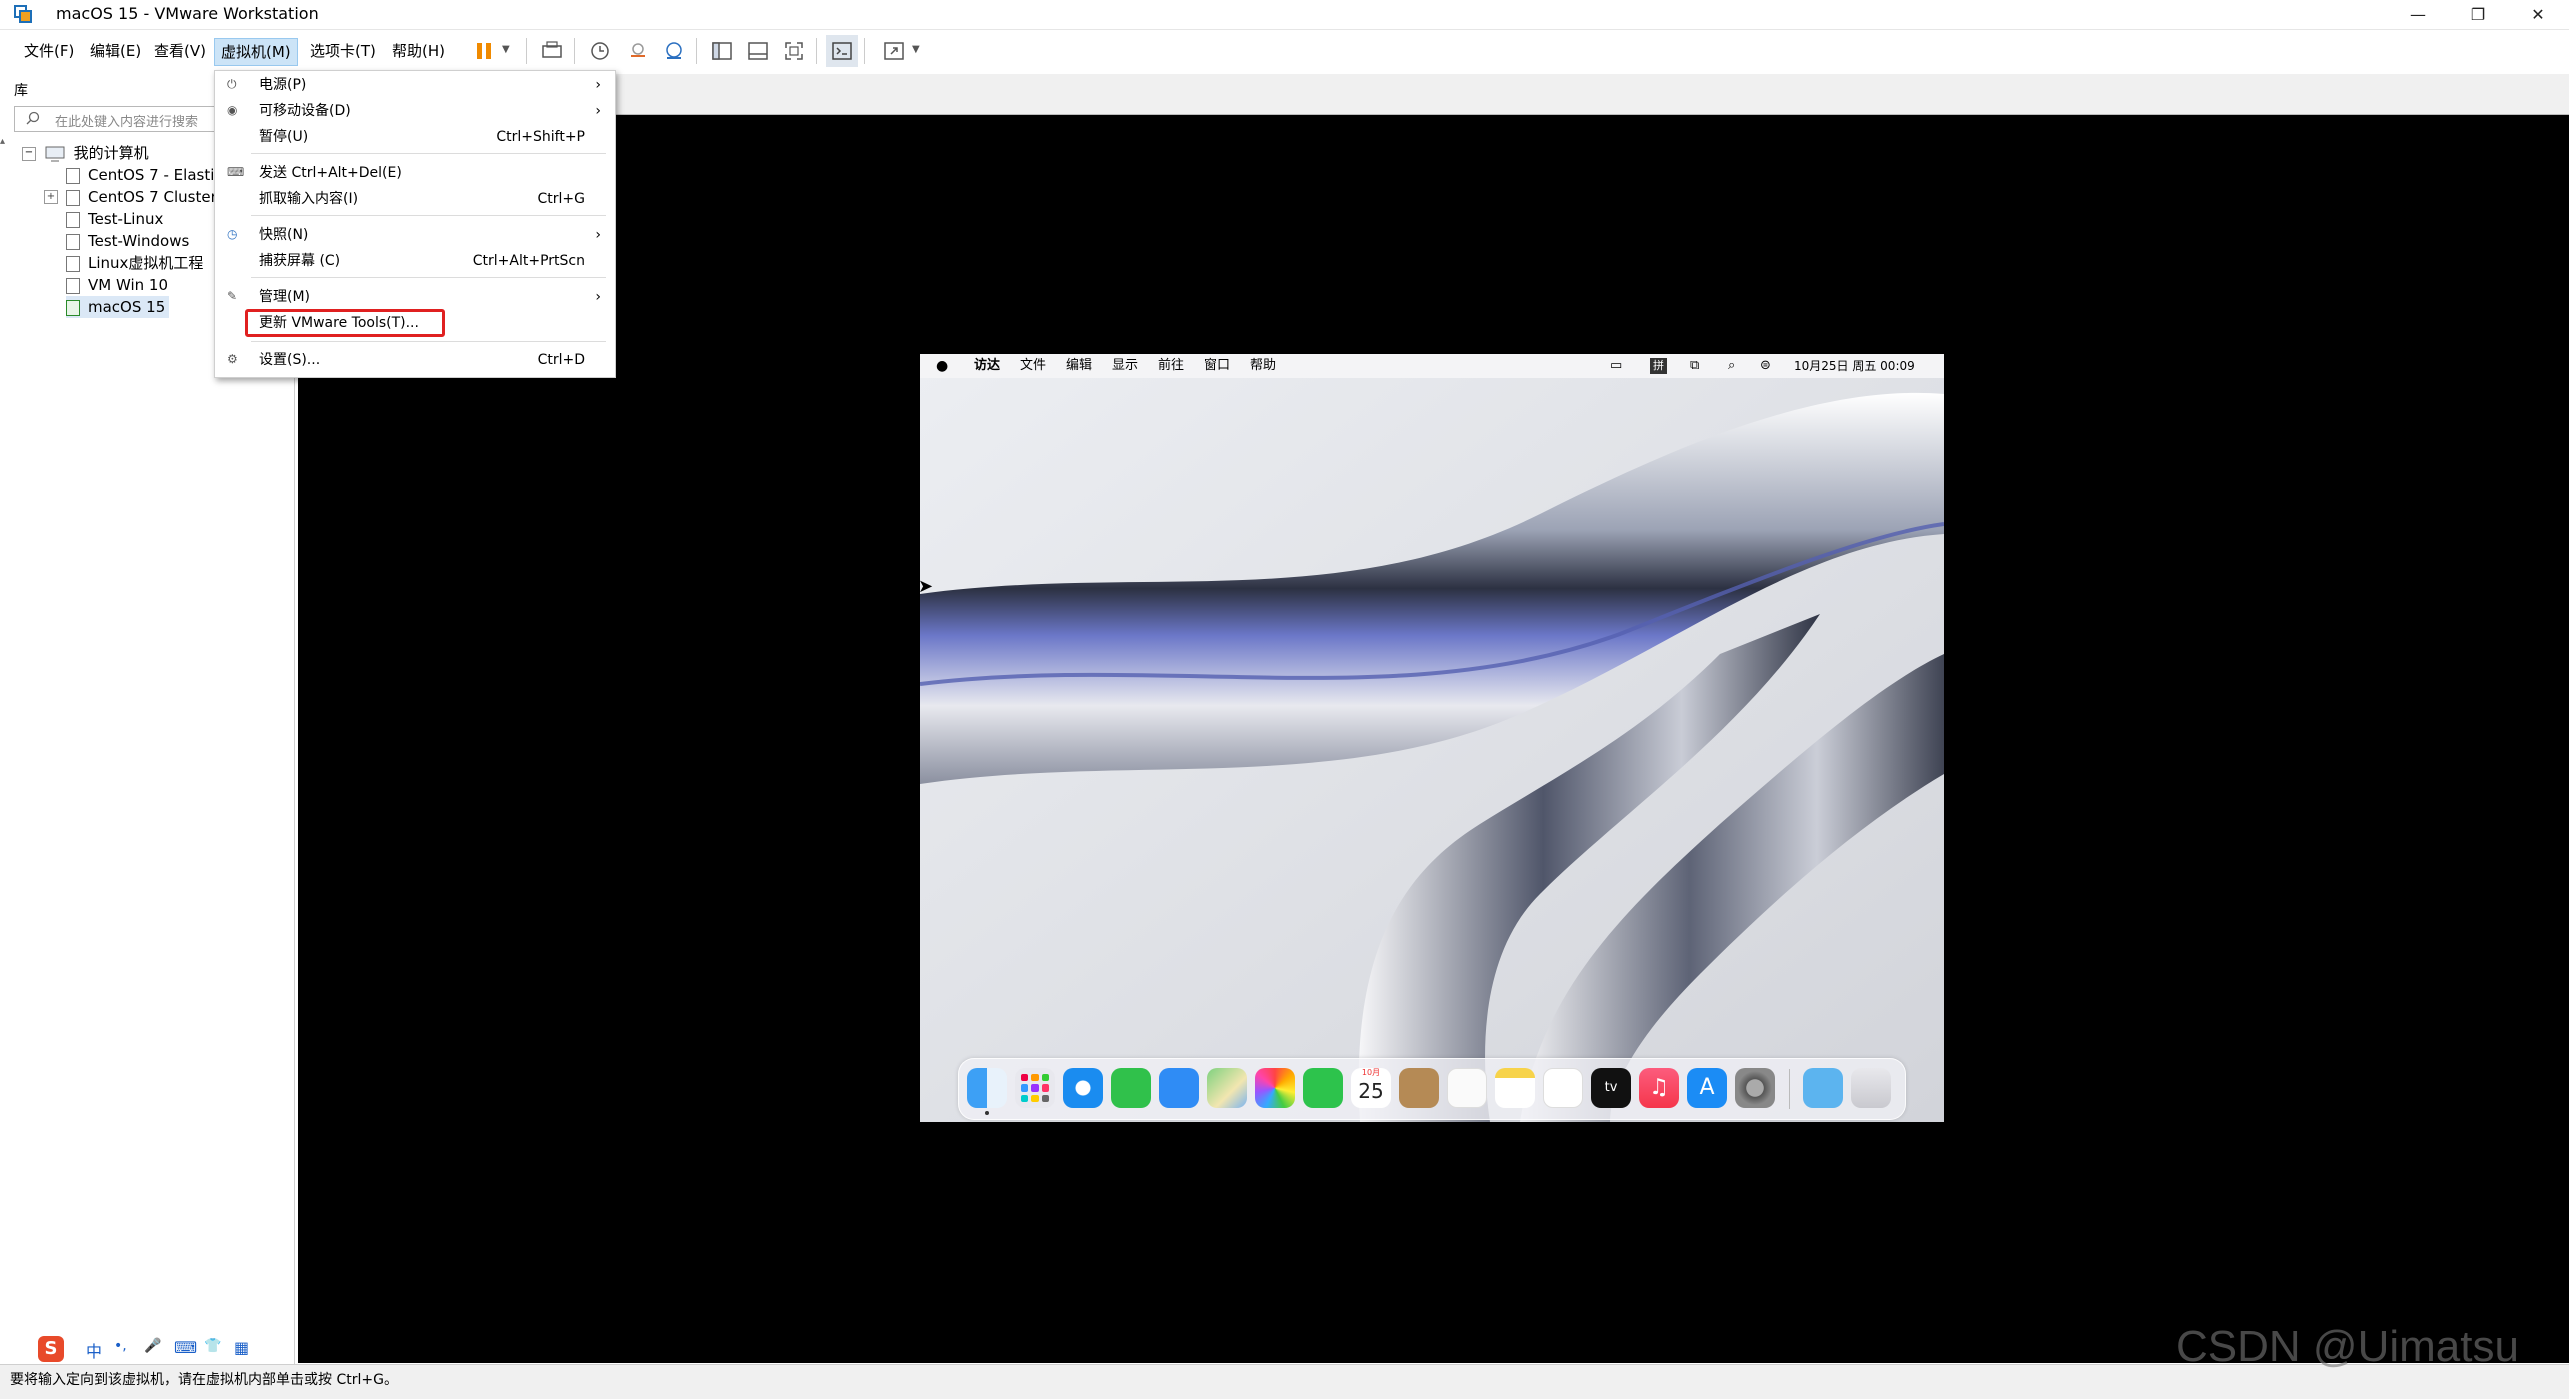 The height and width of the screenshot is (1399, 2569). Describe the element at coordinates (638, 51) in the screenshot. I see `revert-snapshot-button` at that location.